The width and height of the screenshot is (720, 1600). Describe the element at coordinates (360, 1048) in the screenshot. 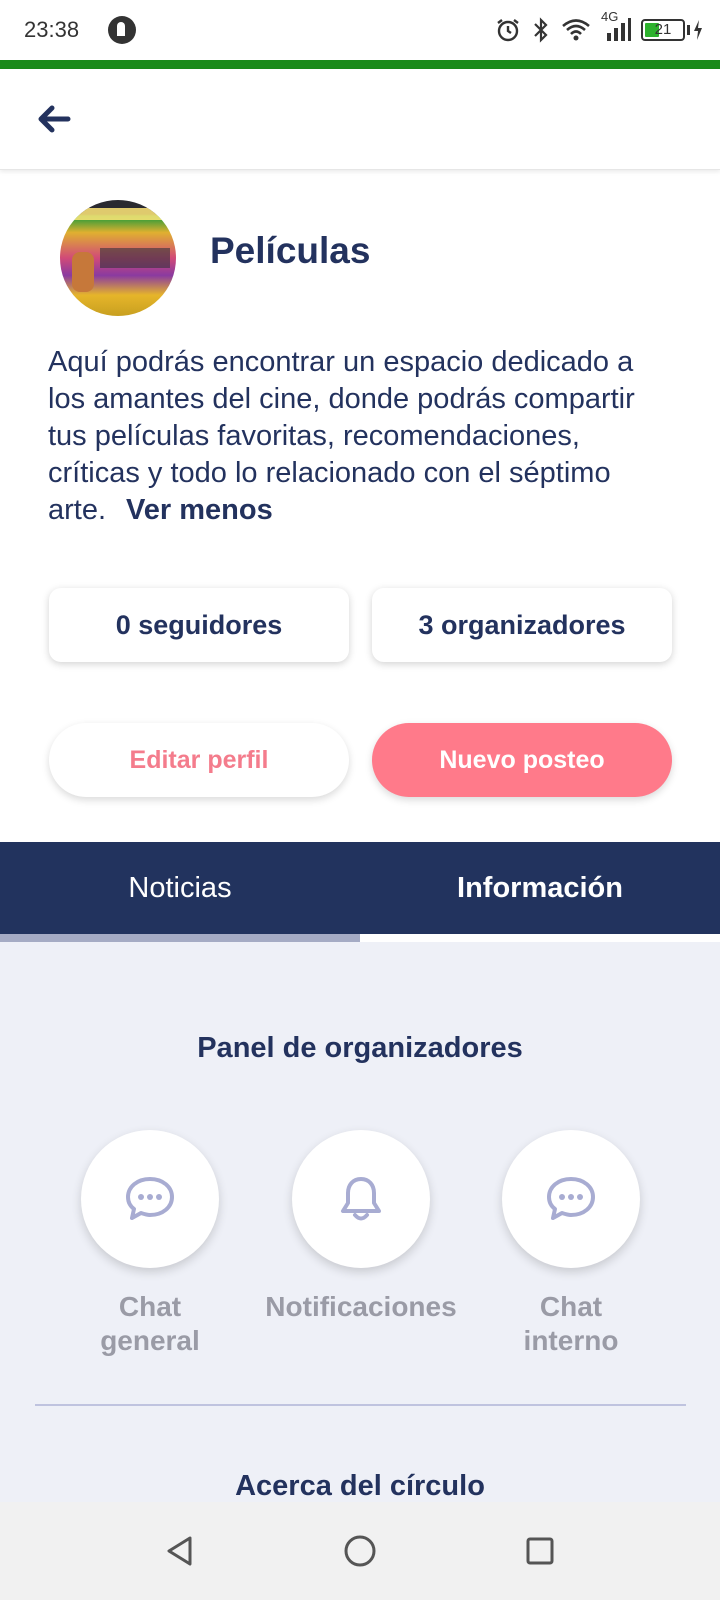

I see `organizers-panel-title: Panel de organizadores` at that location.